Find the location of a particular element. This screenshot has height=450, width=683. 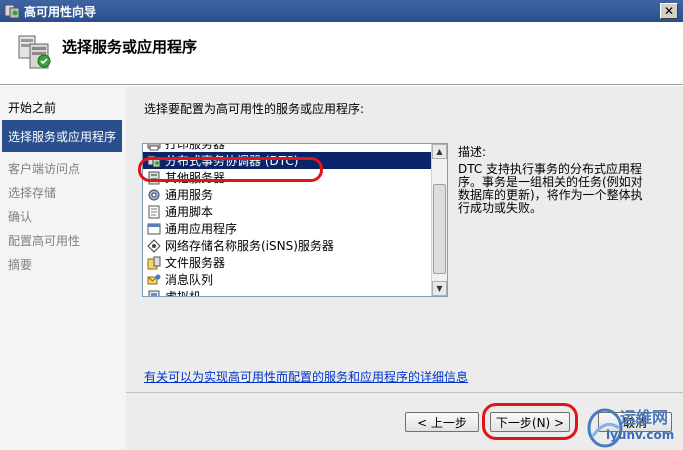

scroll-down-button: ▼ is located at coordinates (439, 288).